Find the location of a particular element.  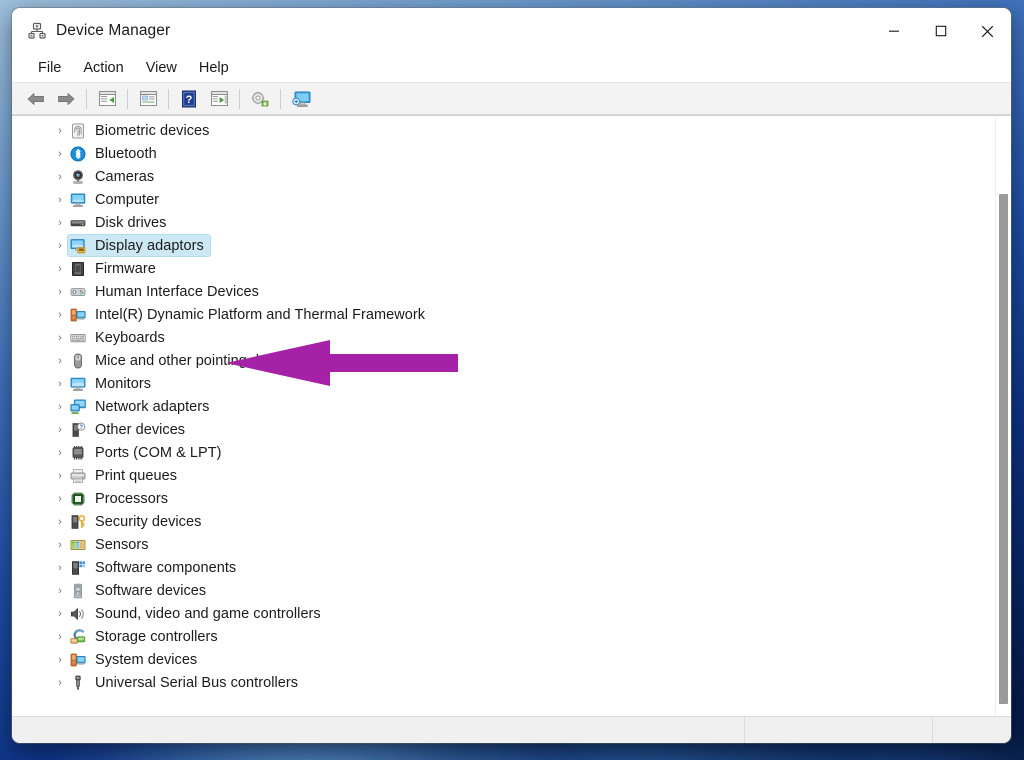

minimize-button is located at coordinates (893, 31).